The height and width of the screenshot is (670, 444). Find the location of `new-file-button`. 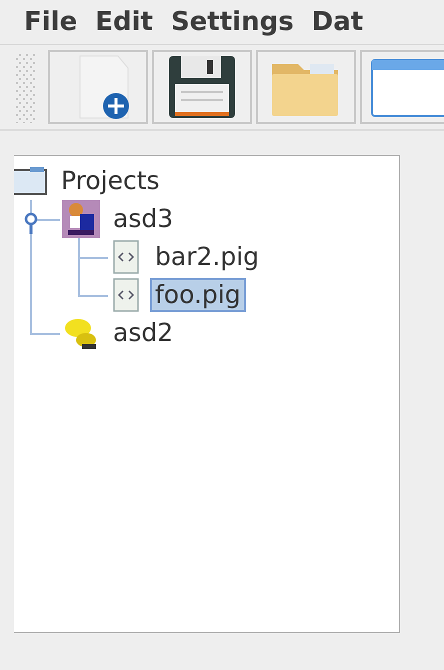

new-file-button is located at coordinates (98, 87).